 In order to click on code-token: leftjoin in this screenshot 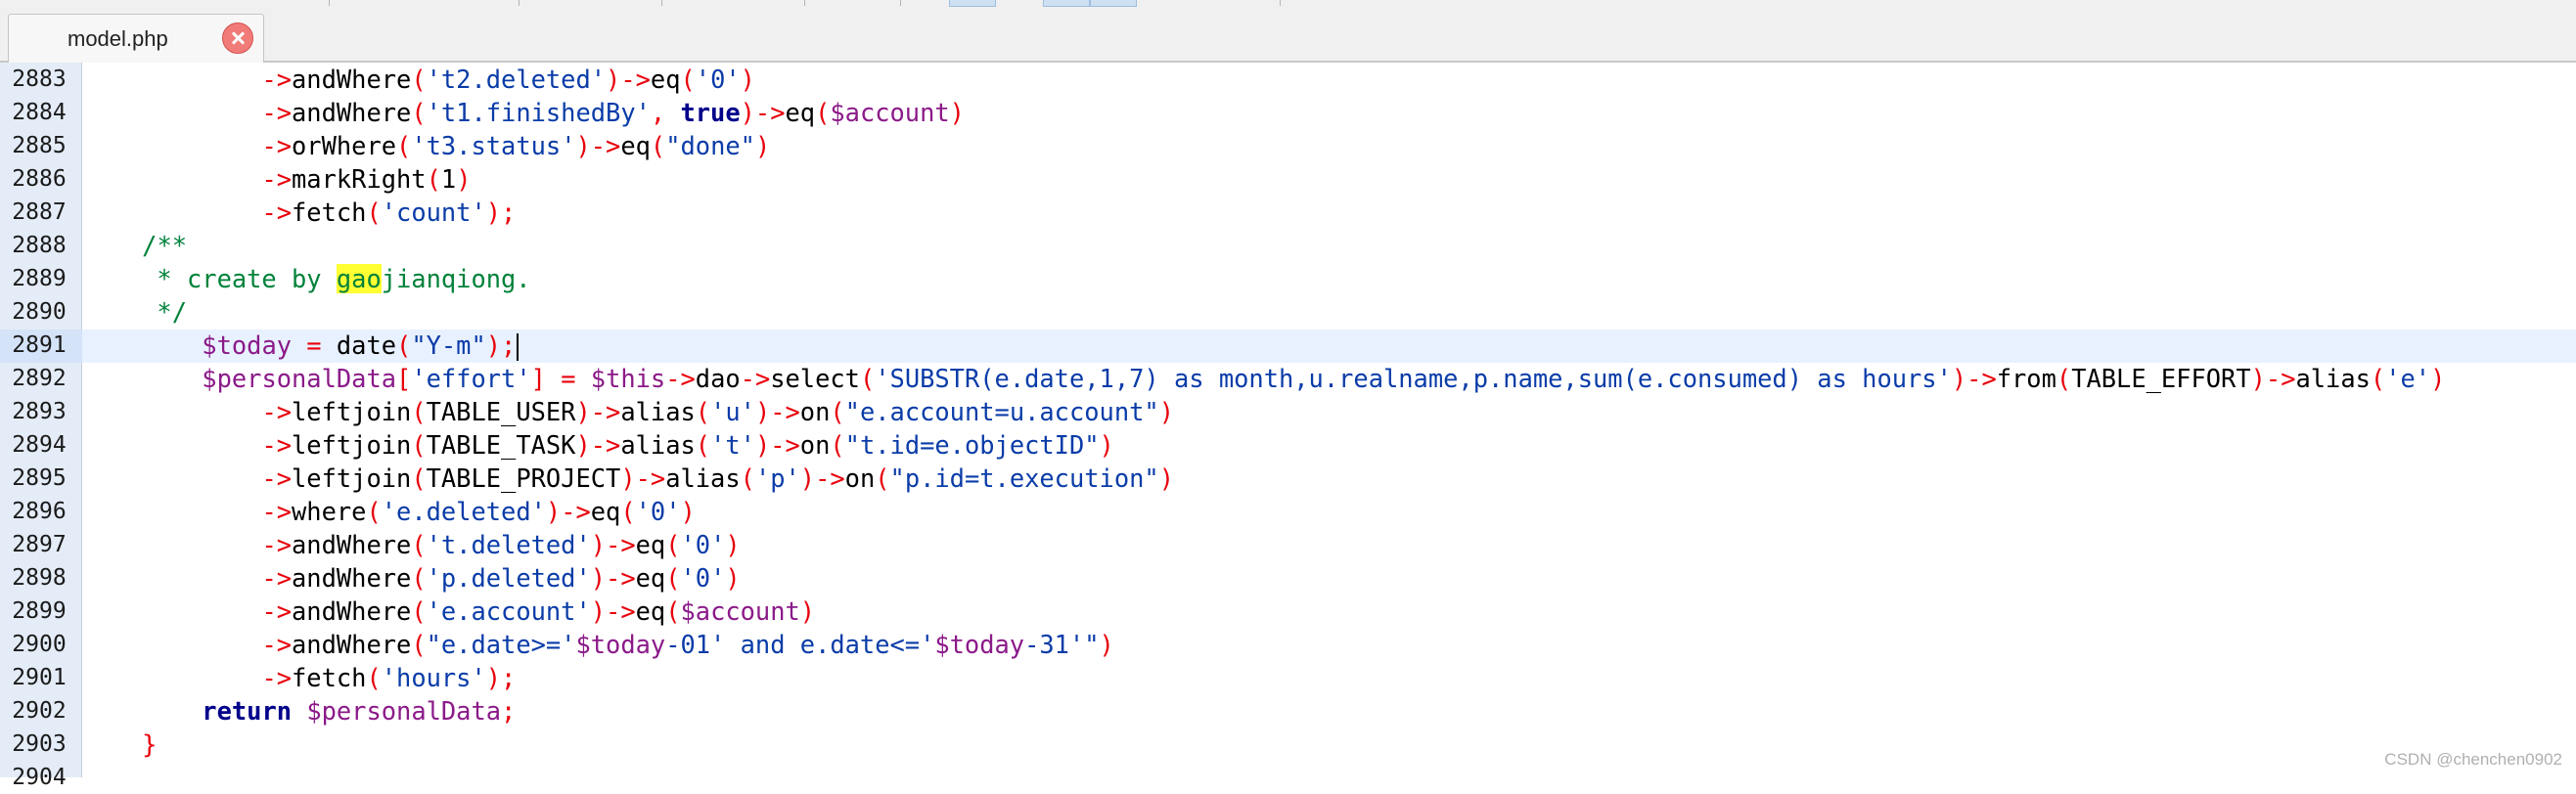, I will do `click(352, 478)`.